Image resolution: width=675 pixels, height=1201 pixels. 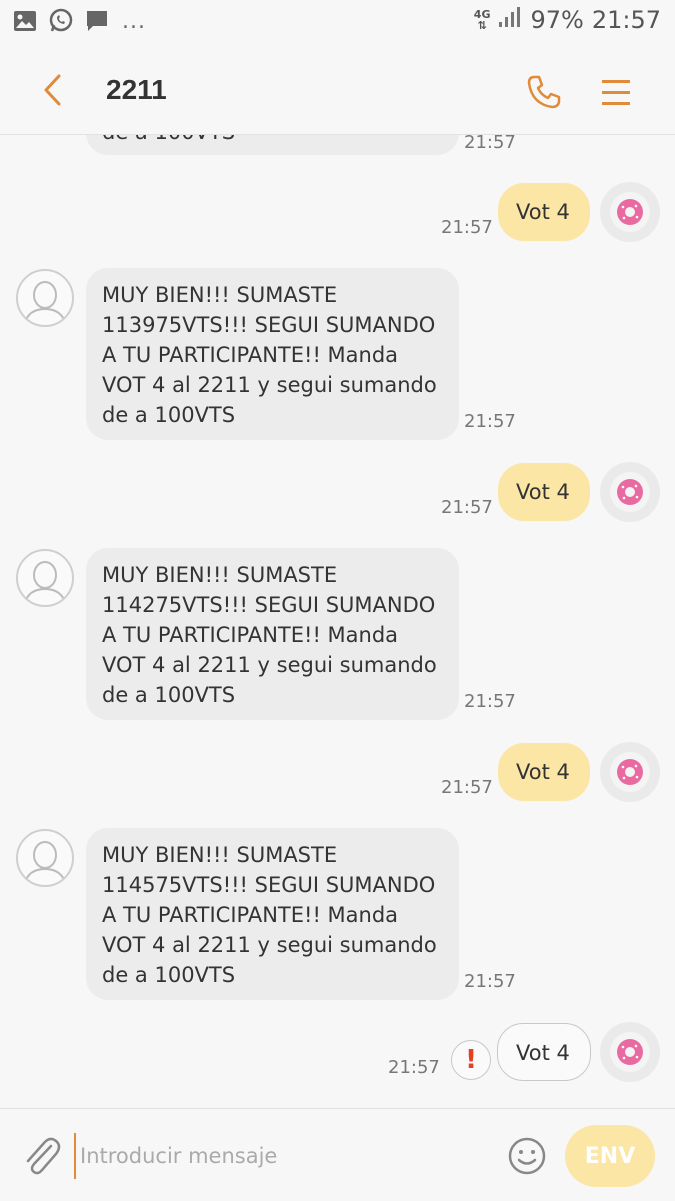 What do you see at coordinates (43, 1156) in the screenshot?
I see `paperclip-icon` at bounding box center [43, 1156].